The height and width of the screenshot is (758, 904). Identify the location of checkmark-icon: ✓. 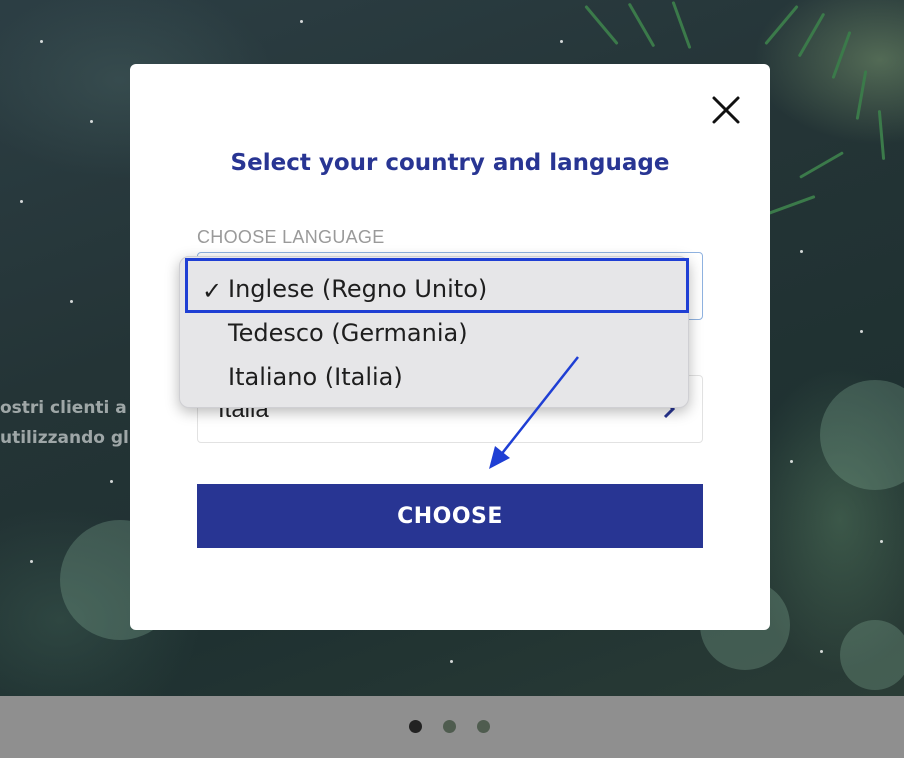
(212, 291).